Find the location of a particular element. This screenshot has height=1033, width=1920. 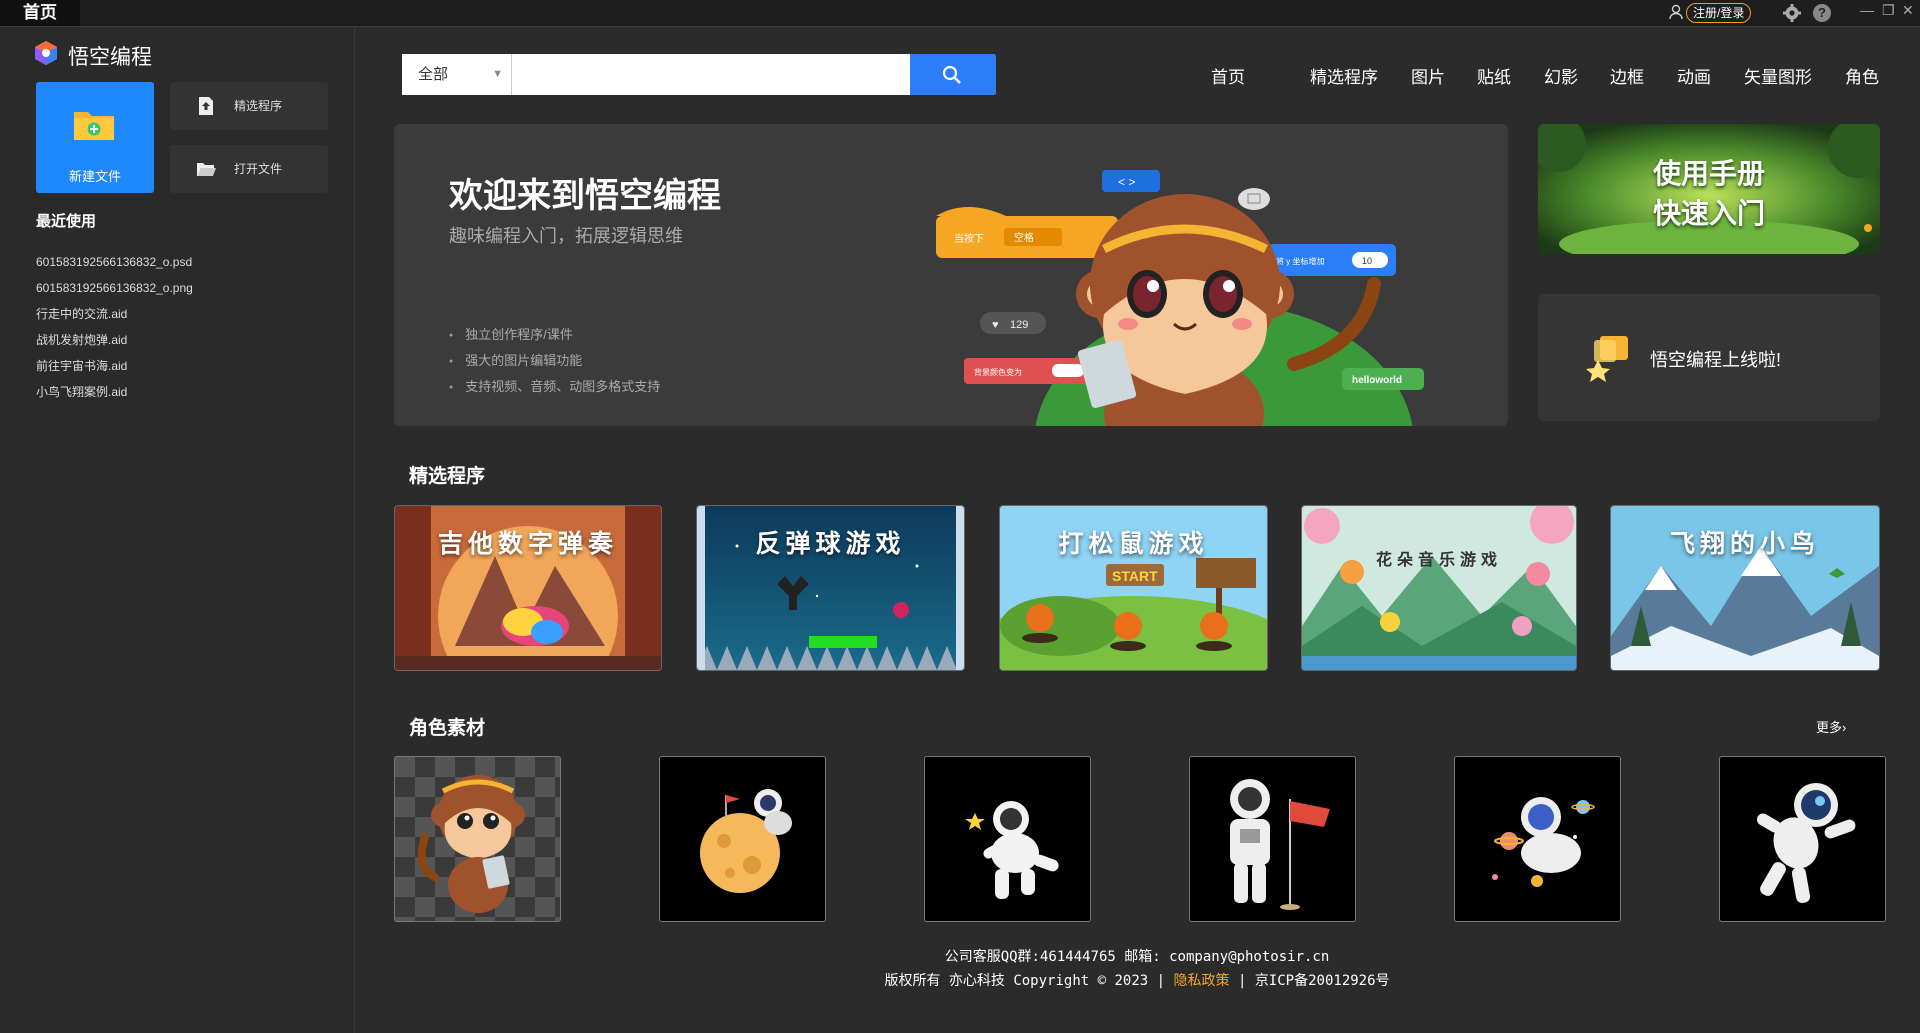

banner-feature-list: 独立创作程序/课件 强大的图片编辑功能 支持视频、音频、动图多格式支持 is located at coordinates (554, 361).